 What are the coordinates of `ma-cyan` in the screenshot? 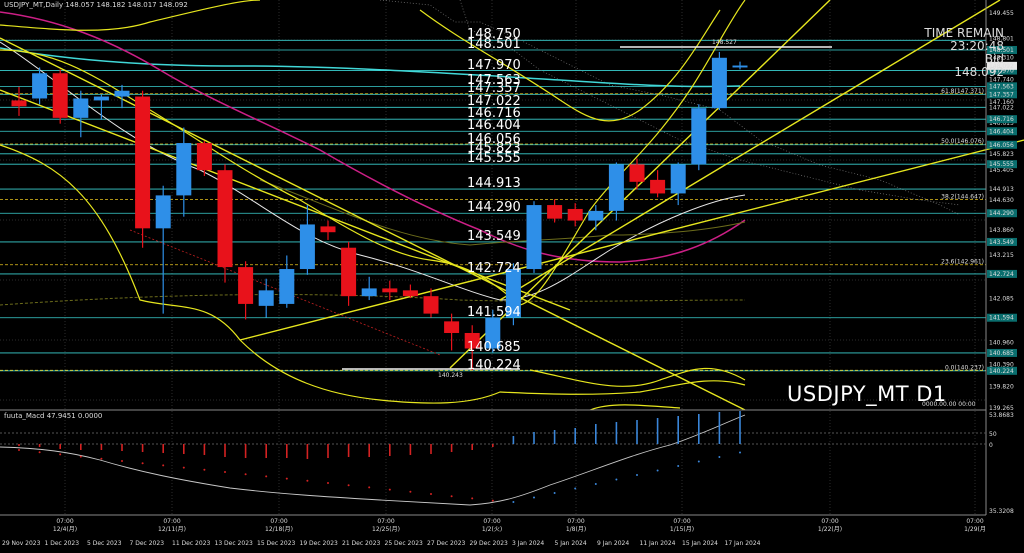 It's located at (370, 67).